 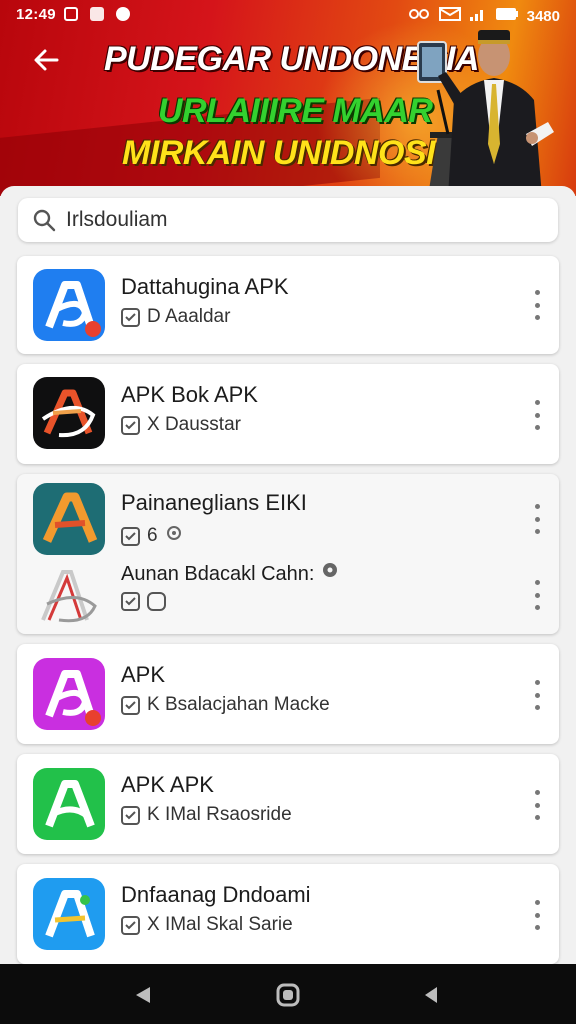 I want to click on app-name: Dattahugina APK, so click(x=205, y=286).